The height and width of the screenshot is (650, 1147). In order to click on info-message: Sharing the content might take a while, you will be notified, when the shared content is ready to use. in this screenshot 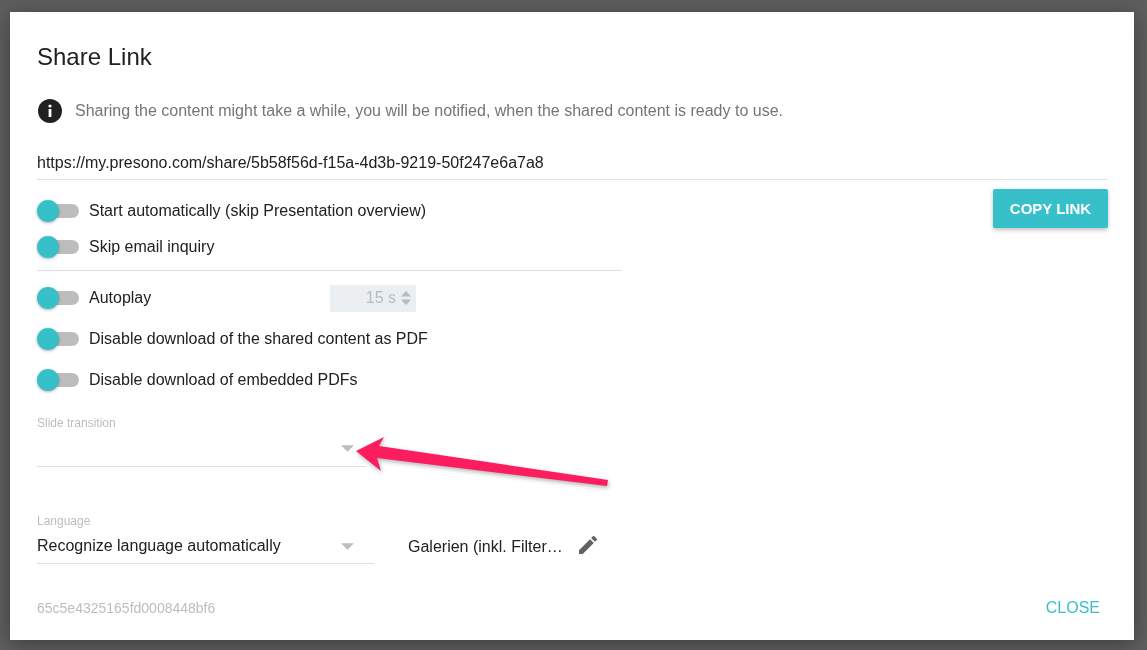, I will do `click(429, 111)`.